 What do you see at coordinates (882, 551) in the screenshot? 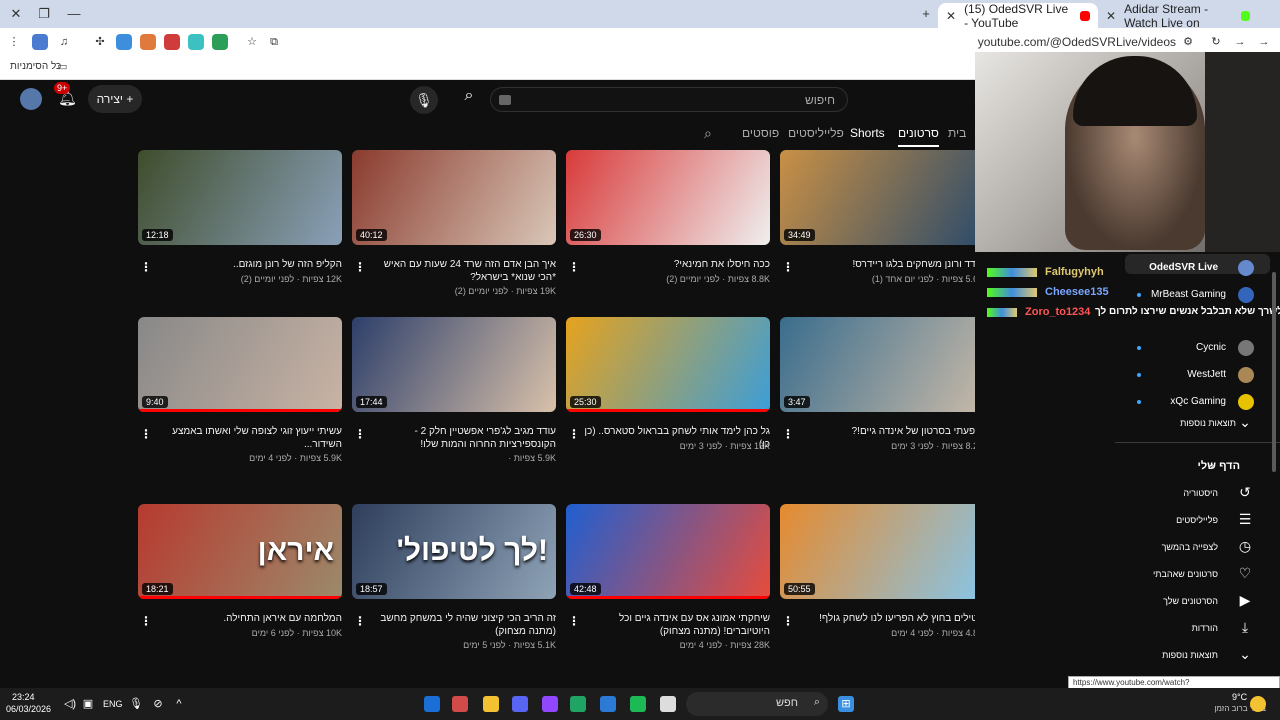
I see `video-thumbnail: 50:55` at bounding box center [882, 551].